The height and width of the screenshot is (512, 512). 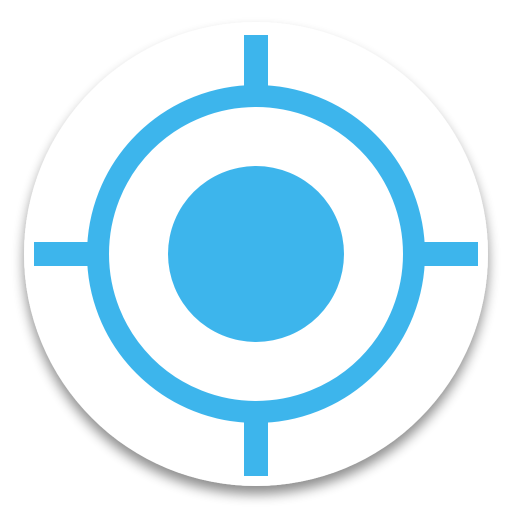 I want to click on target-center-dot, so click(x=256, y=254).